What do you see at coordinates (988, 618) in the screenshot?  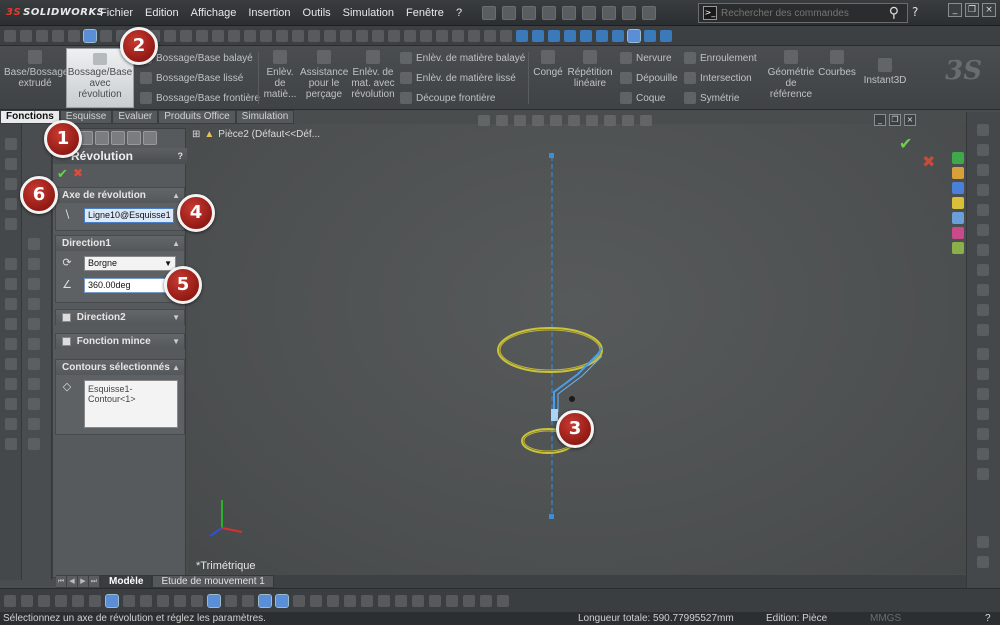 I see `status-help-icon: ?` at bounding box center [988, 618].